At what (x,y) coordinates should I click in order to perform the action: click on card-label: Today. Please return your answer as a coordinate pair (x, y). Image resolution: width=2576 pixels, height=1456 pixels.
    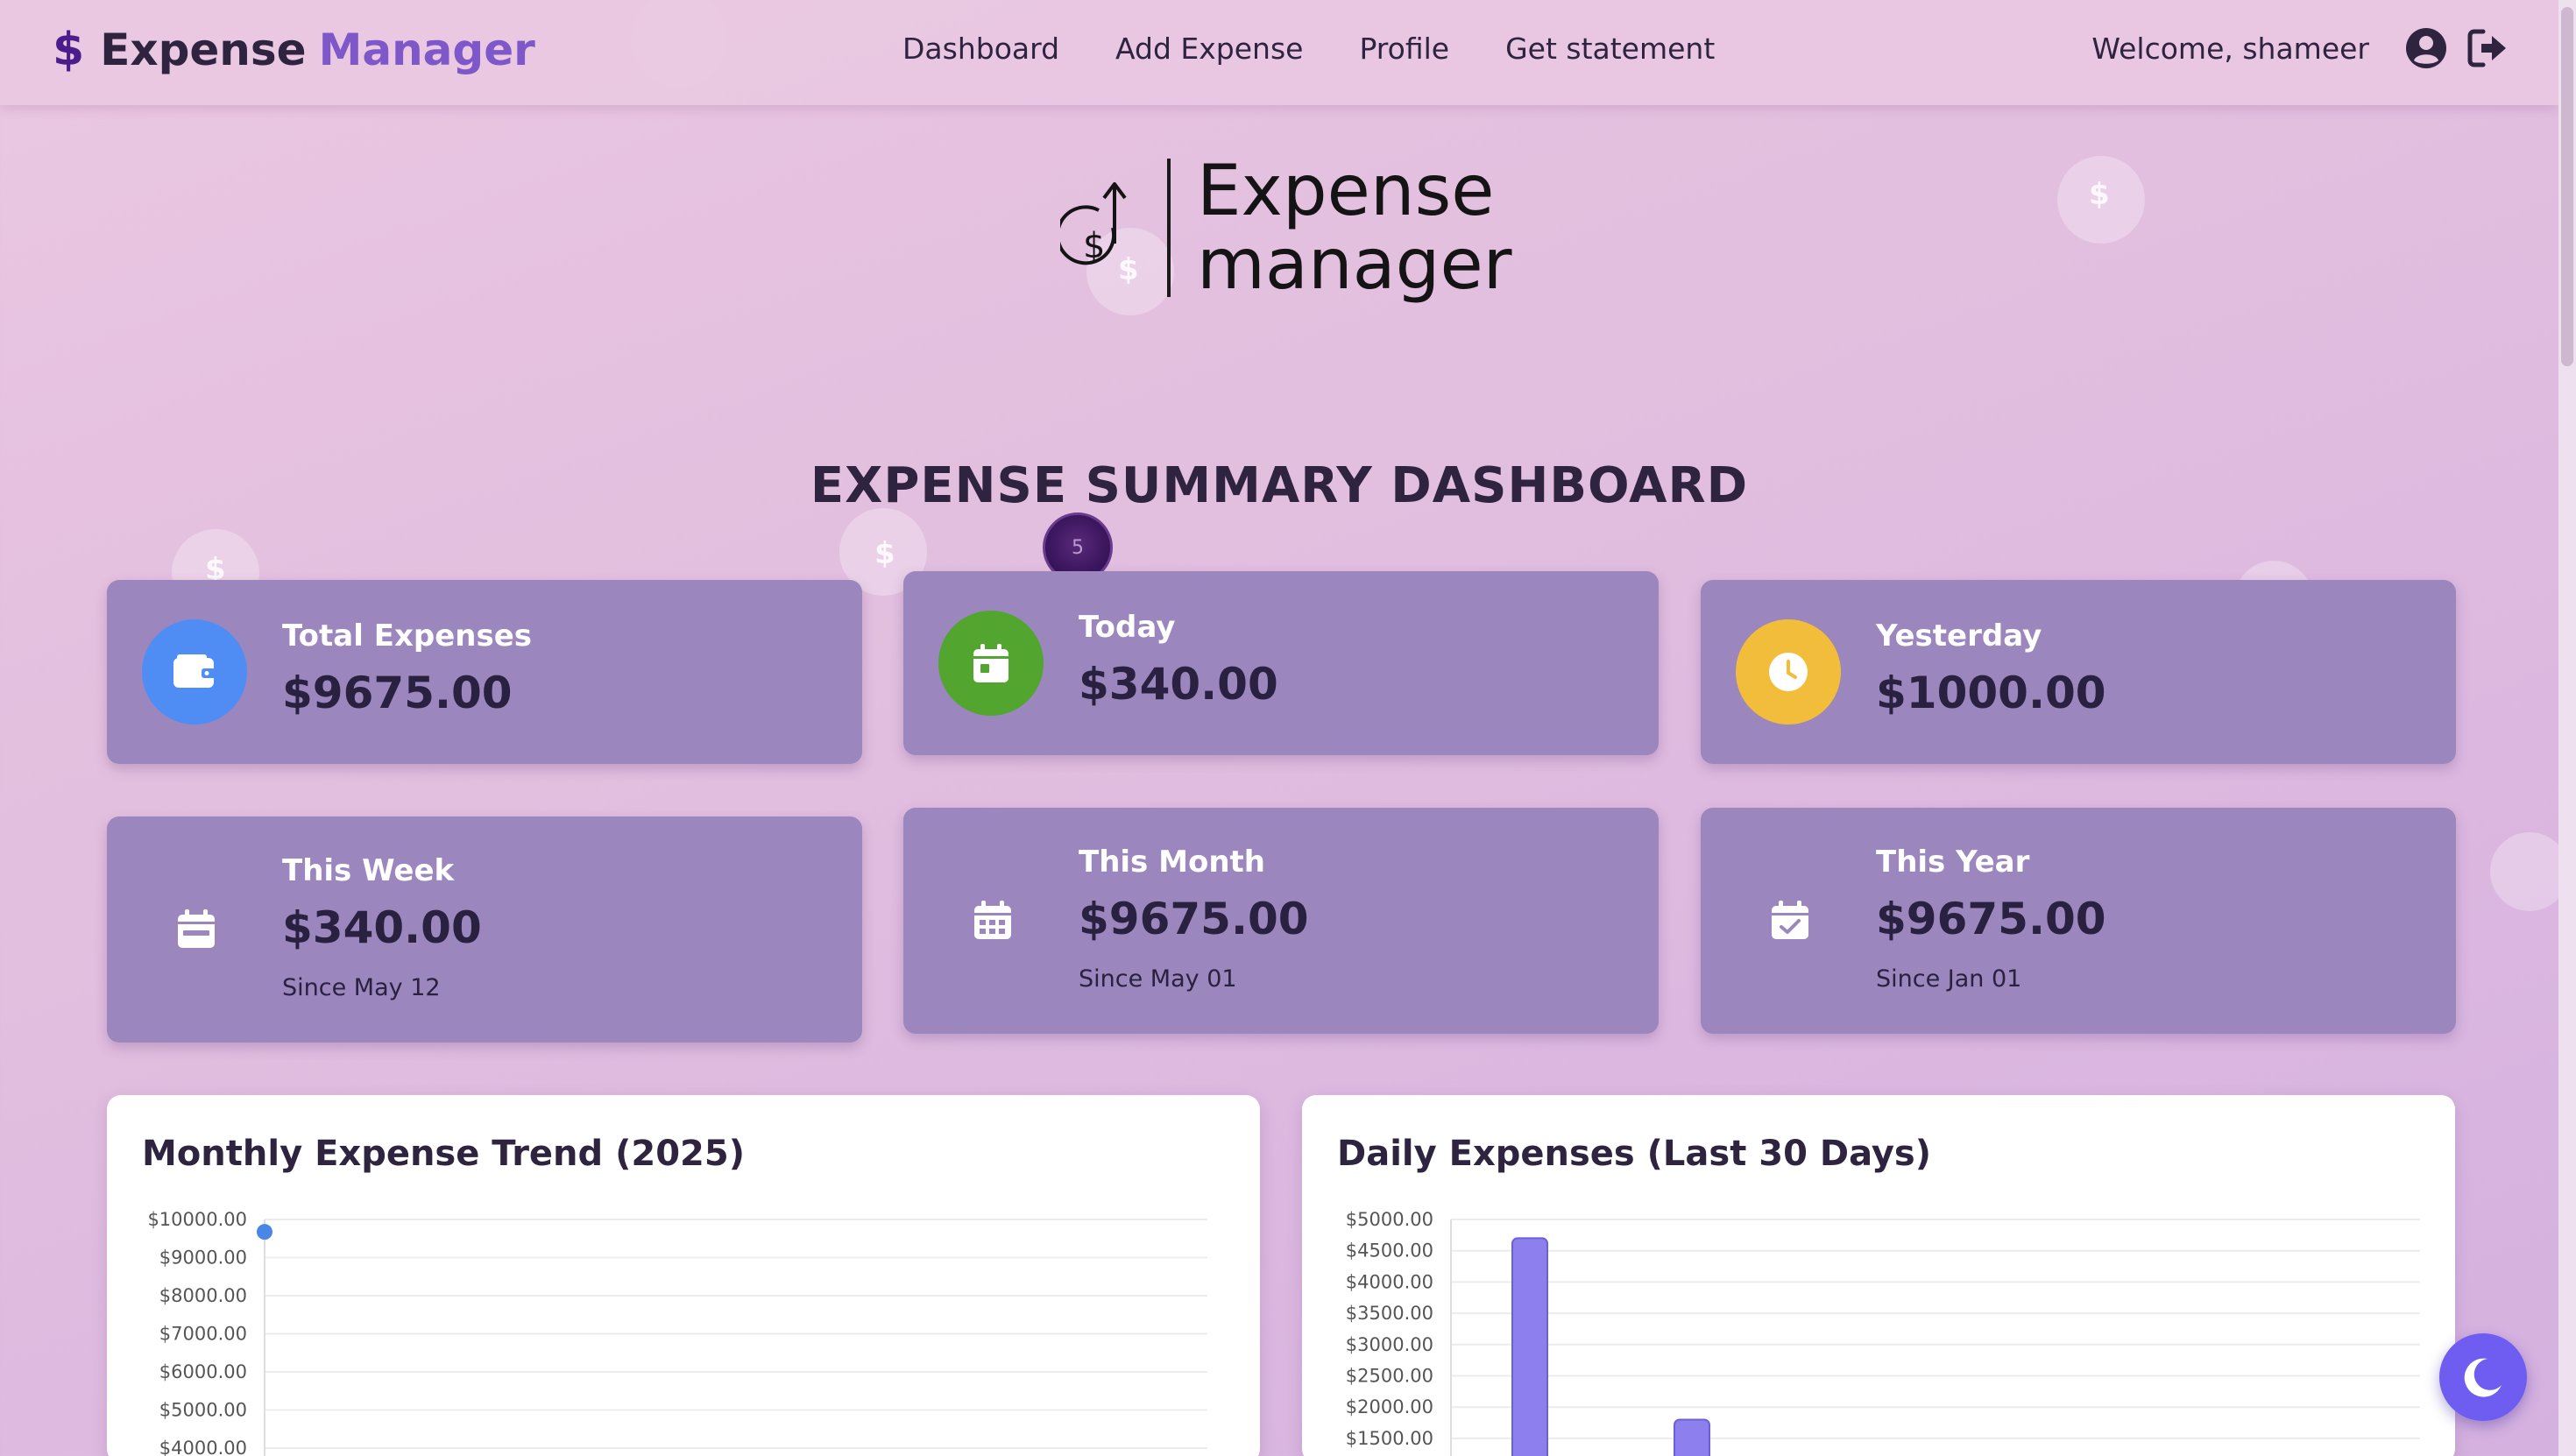
    Looking at the image, I should click on (1127, 627).